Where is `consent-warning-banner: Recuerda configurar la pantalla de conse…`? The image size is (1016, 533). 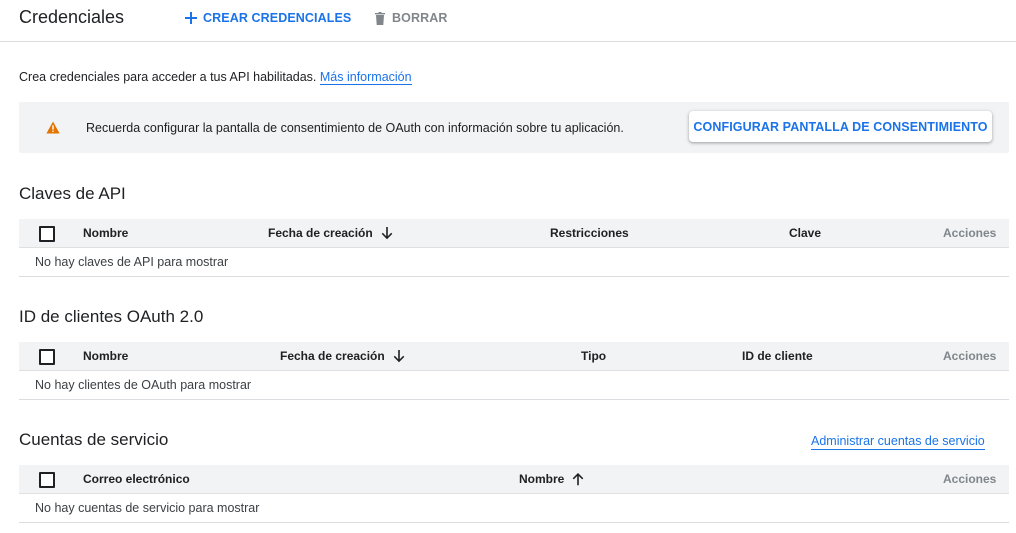 consent-warning-banner: Recuerda configurar la pantalla de conse… is located at coordinates (514, 127).